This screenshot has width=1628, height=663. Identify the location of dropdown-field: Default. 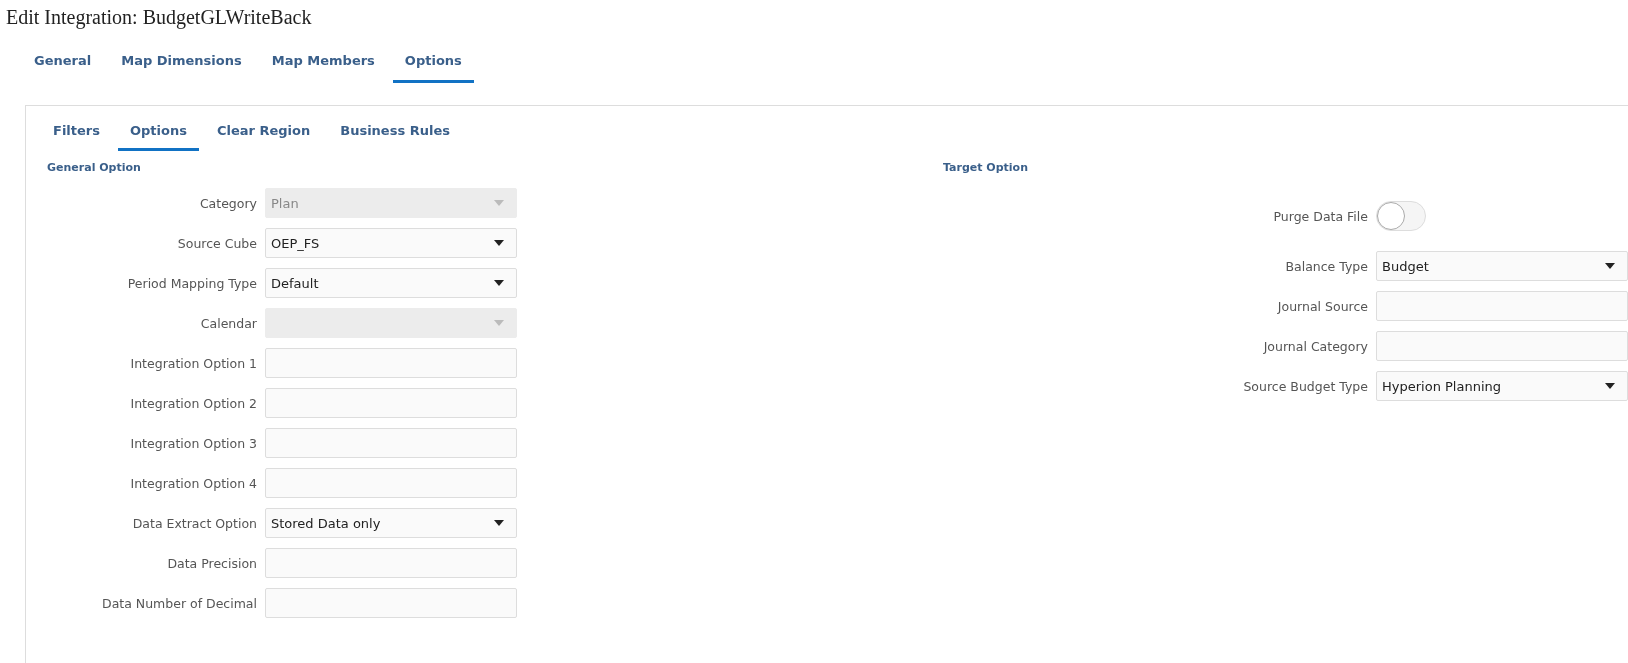
(391, 283).